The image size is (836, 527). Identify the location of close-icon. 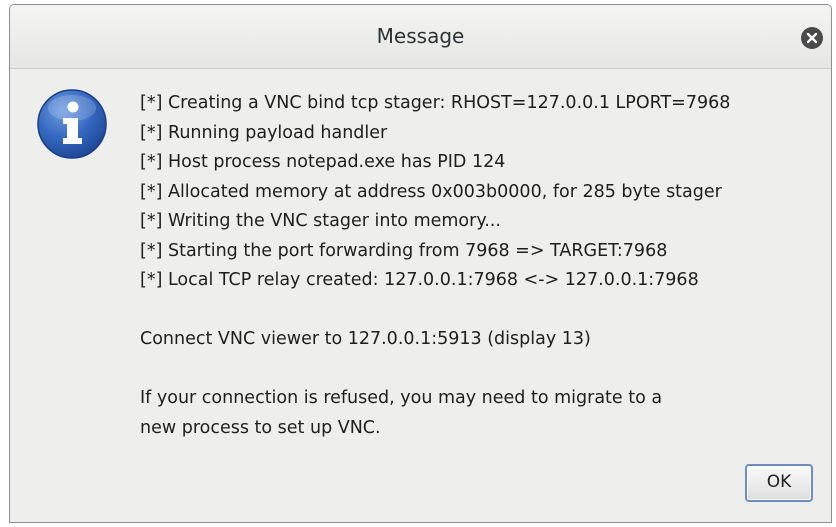
(812, 38).